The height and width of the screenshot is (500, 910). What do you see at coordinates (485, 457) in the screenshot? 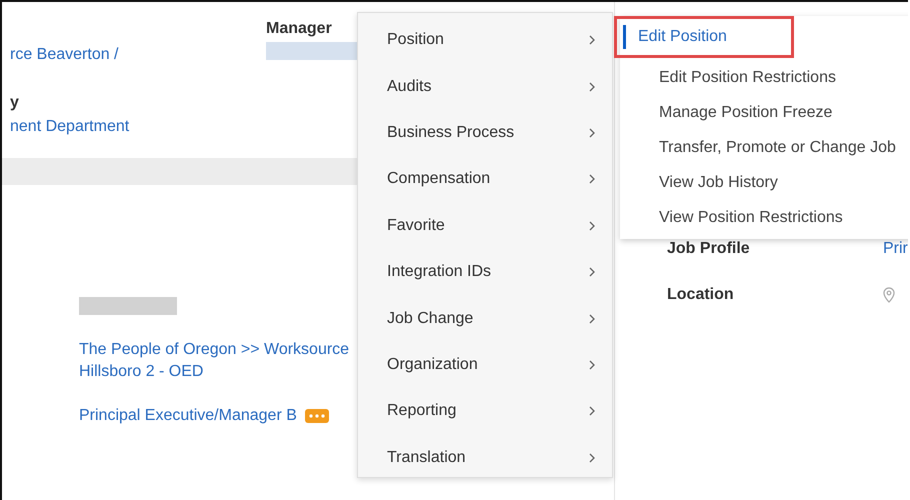
I see `menu-item: Translation` at bounding box center [485, 457].